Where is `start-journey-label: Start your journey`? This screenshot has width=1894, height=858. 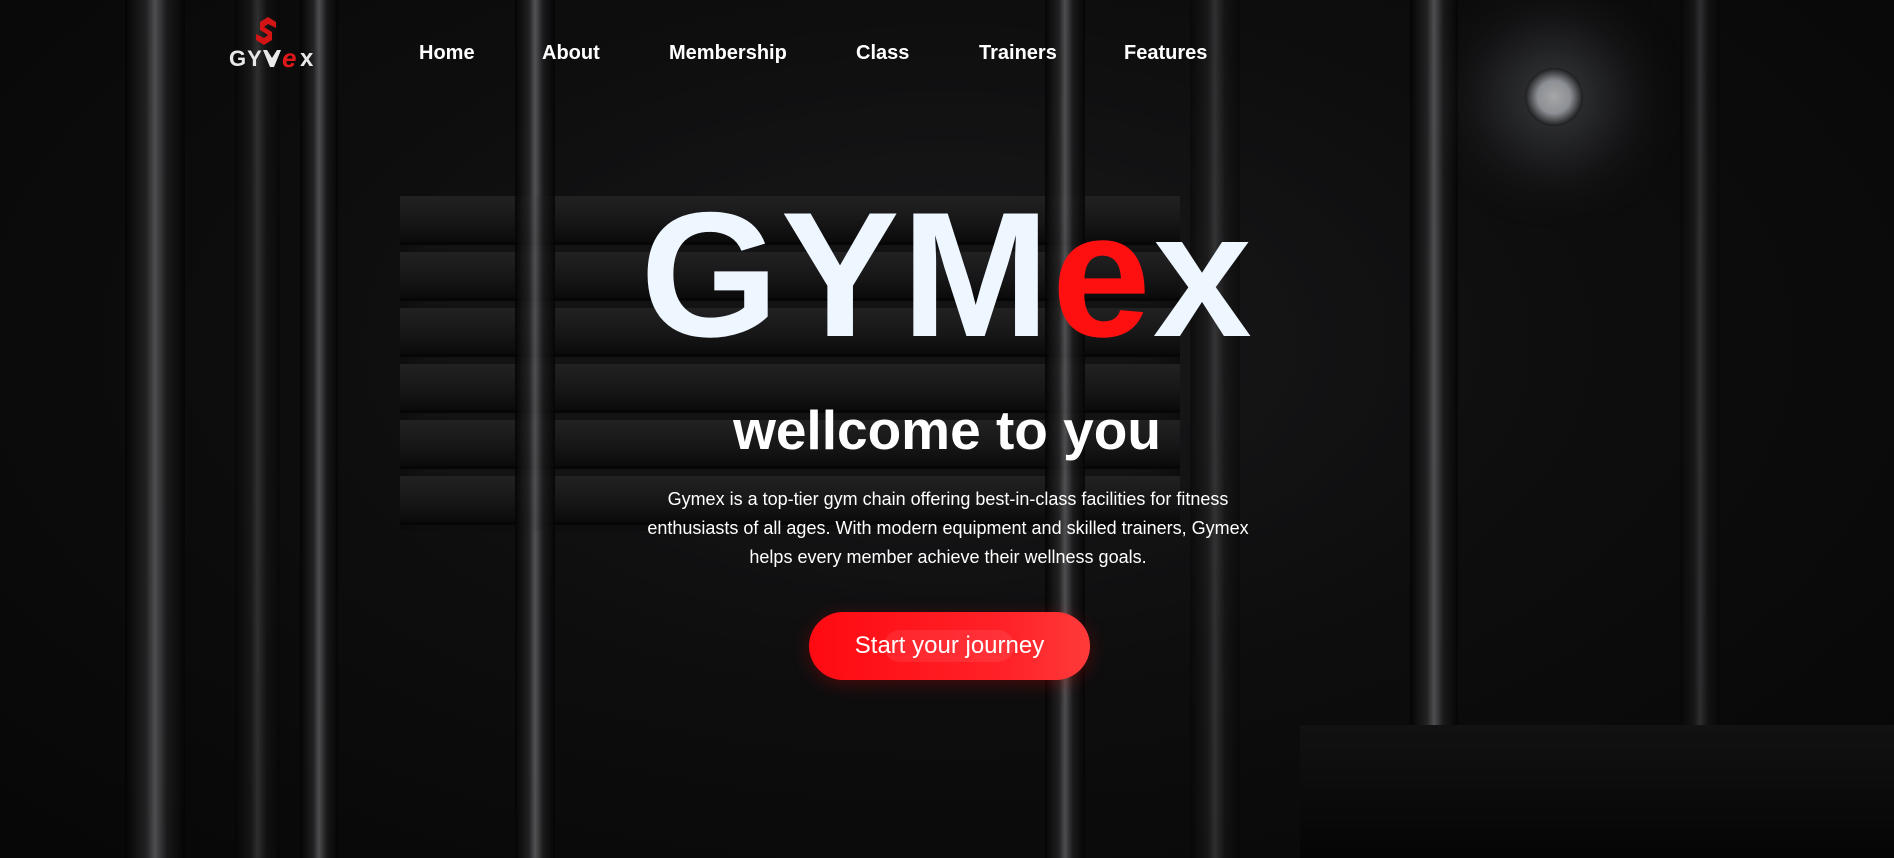 start-journey-label: Start your journey is located at coordinates (949, 645).